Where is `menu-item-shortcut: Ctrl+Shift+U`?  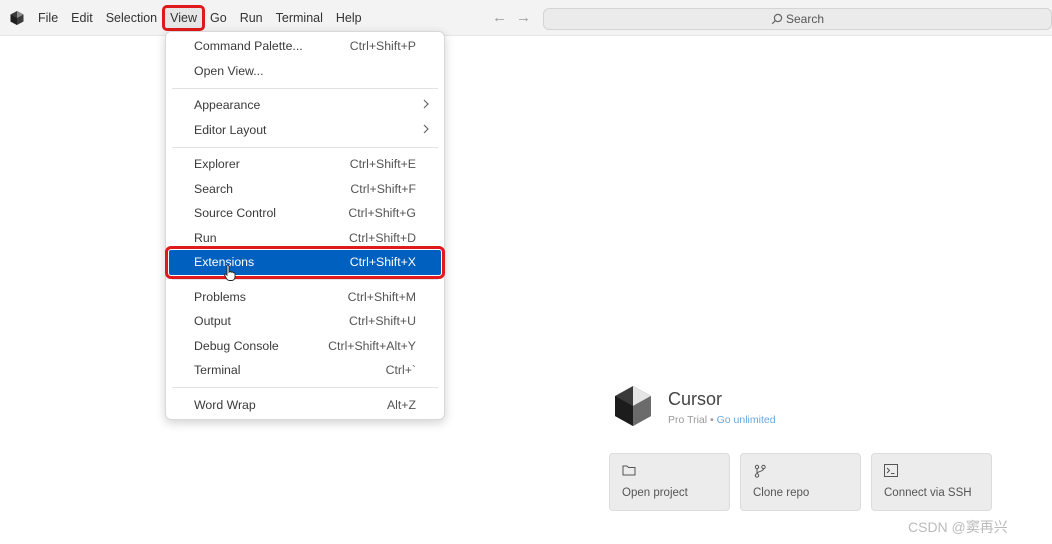
menu-item-shortcut: Ctrl+Shift+U is located at coordinates (382, 321).